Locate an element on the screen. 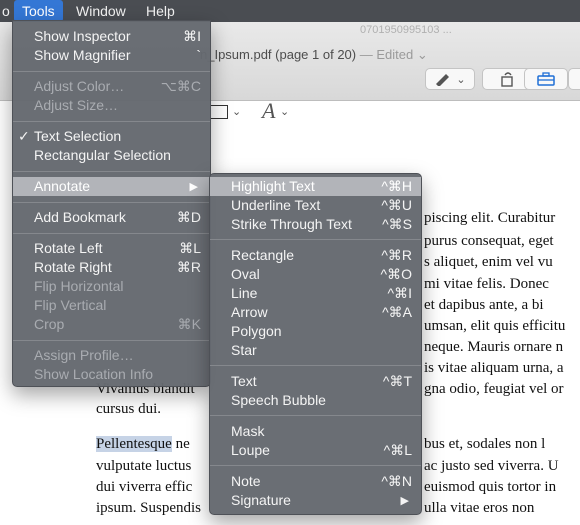 The height and width of the screenshot is (525, 580). menu-item-shortcut: ^⌘I is located at coordinates (399, 293).